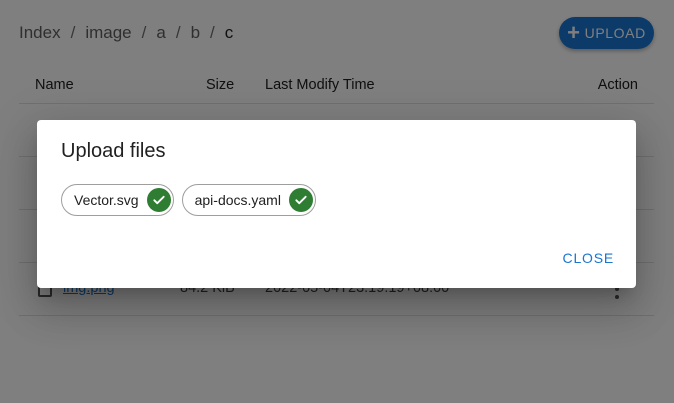 This screenshot has width=674, height=403. I want to click on uploaded-files-list: Vector.svg api-docs.yaml, so click(192, 200).